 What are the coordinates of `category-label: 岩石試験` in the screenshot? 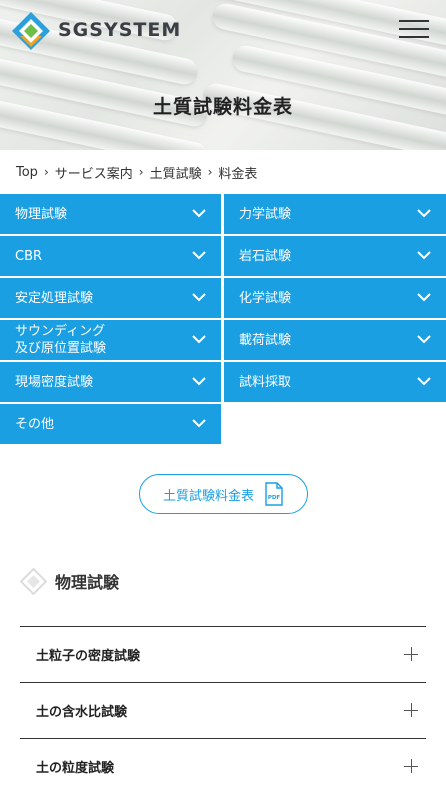 It's located at (265, 256).